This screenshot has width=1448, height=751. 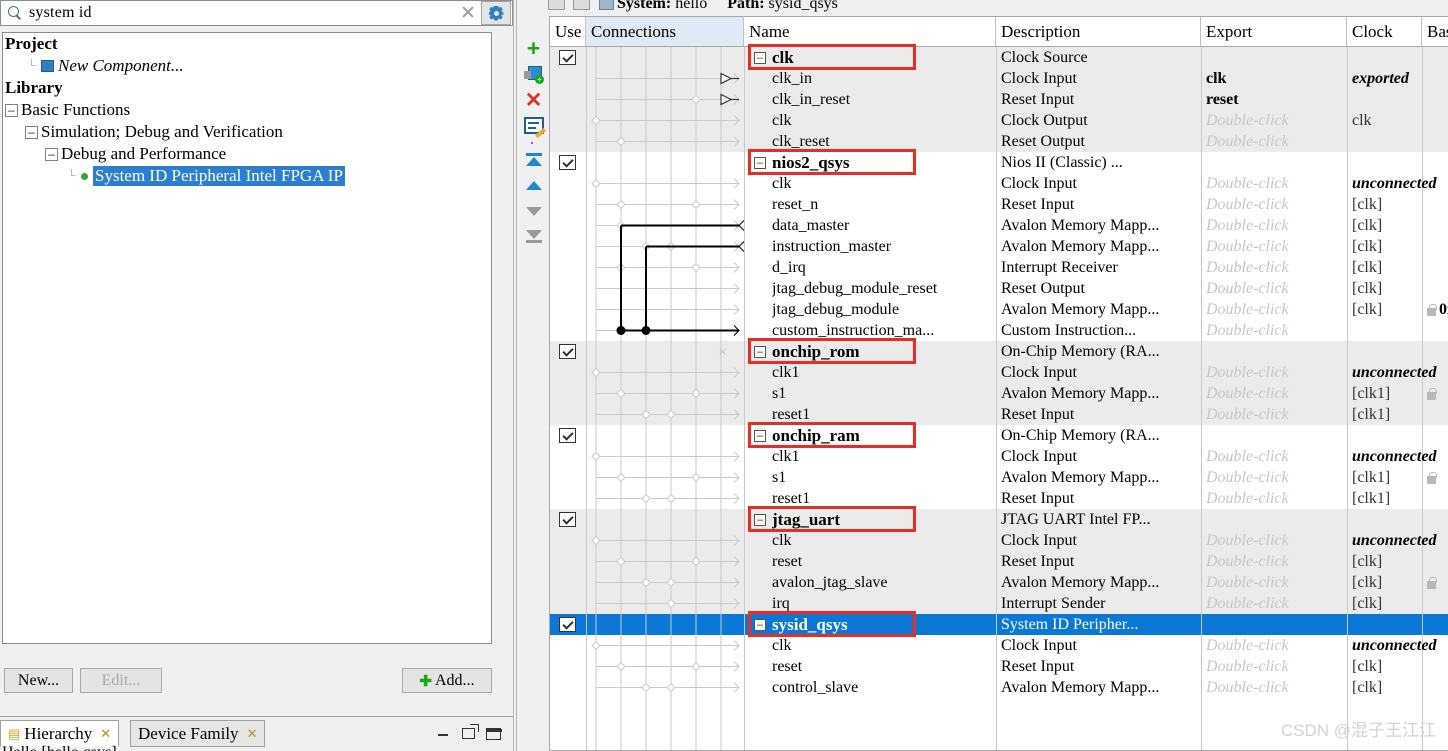 What do you see at coordinates (34, 87) in the screenshot?
I see `tree-label-library: Library` at bounding box center [34, 87].